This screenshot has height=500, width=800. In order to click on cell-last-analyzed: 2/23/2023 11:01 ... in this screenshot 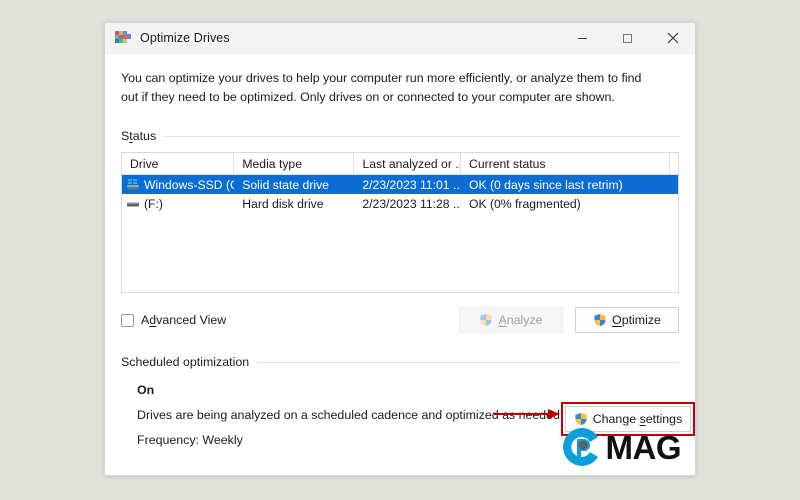, I will do `click(411, 184)`.